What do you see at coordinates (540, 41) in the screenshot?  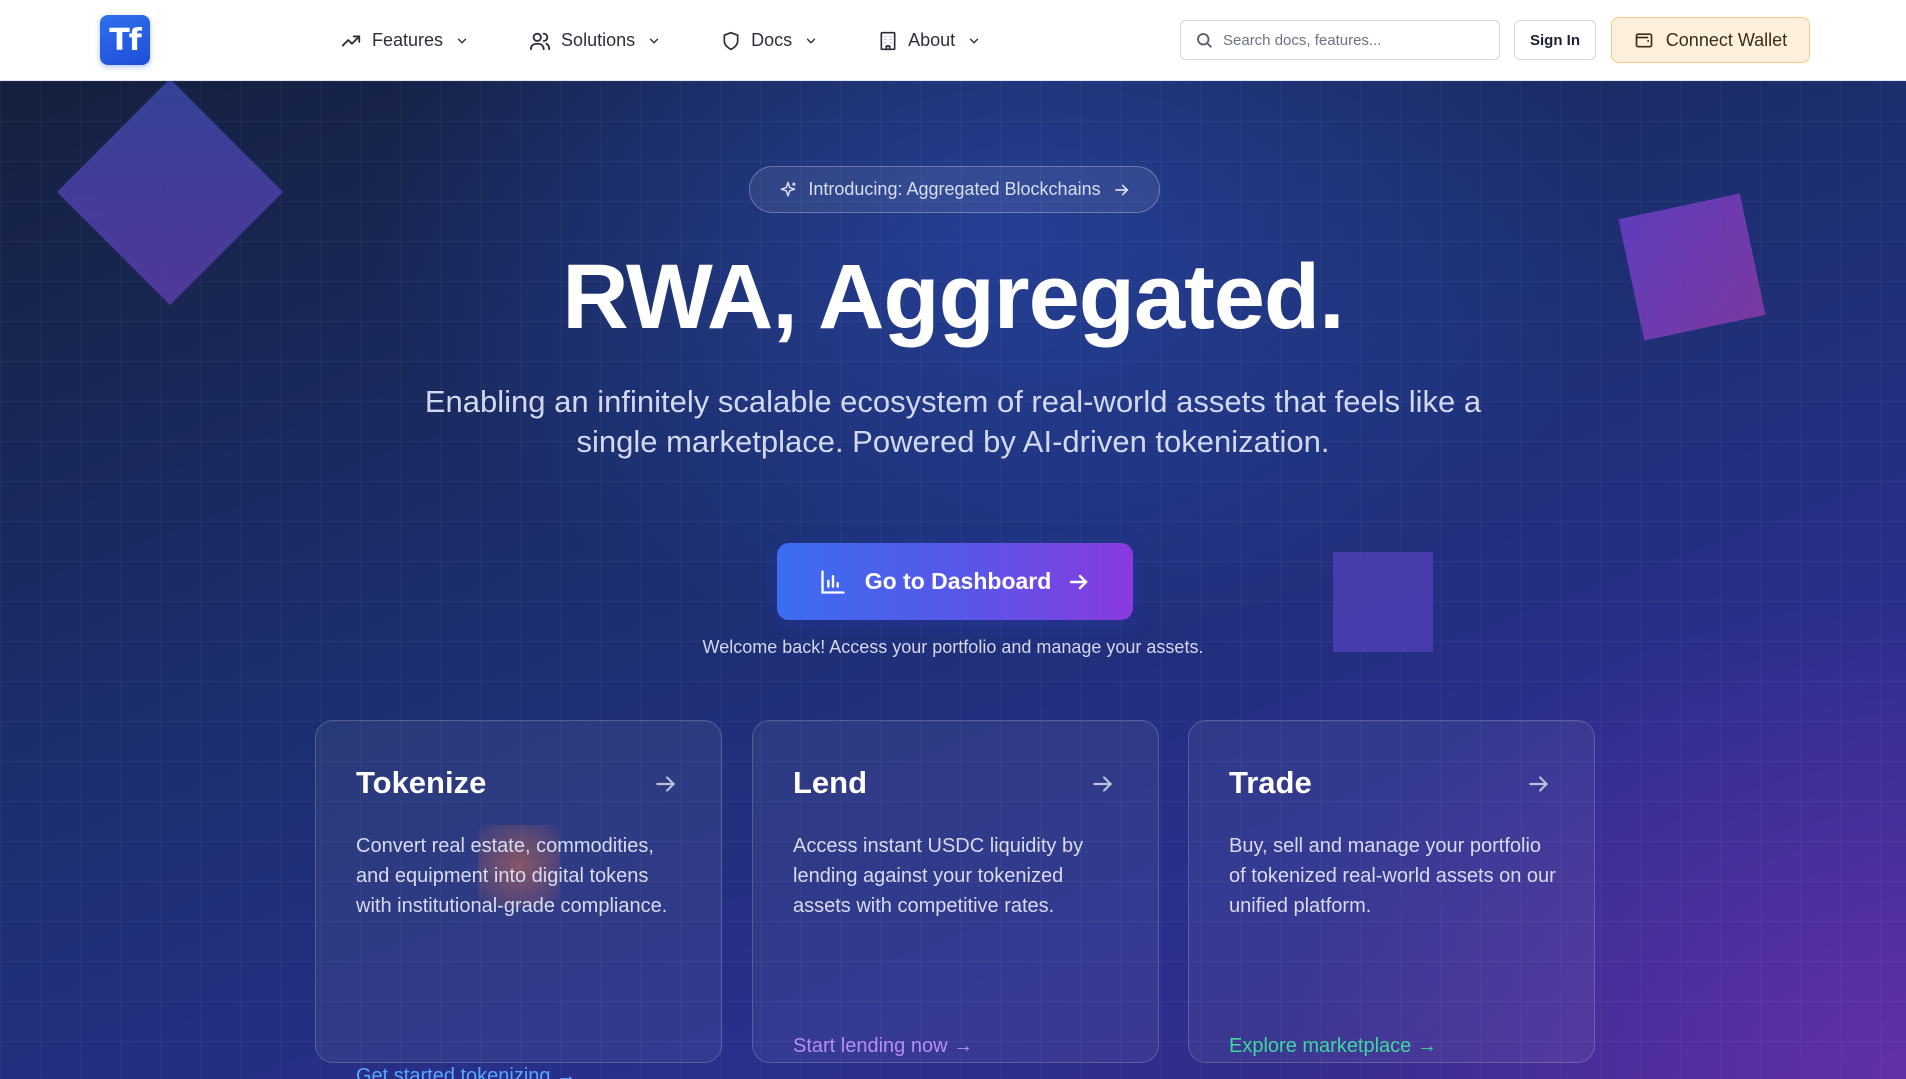 I see `users-icon` at bounding box center [540, 41].